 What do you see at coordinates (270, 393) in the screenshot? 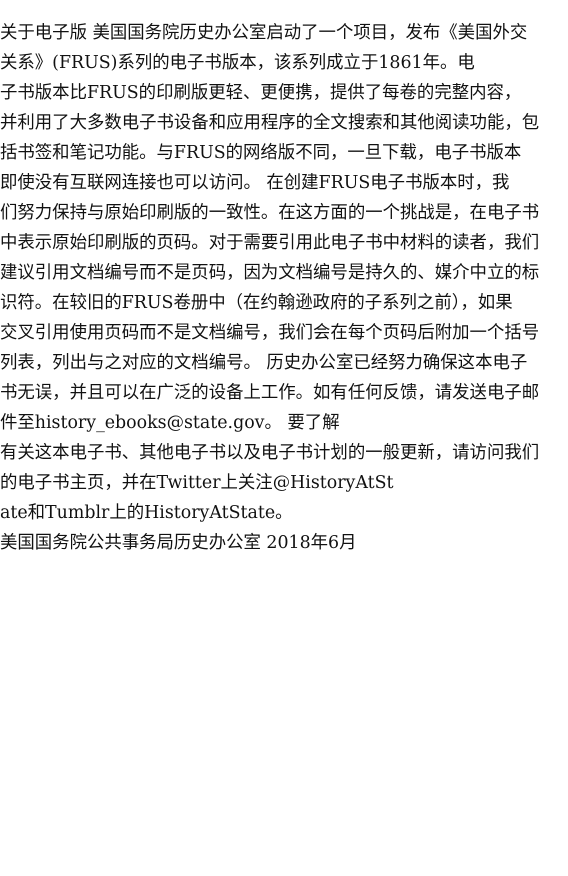
I see `text-line: 书无误，并且可以在广泛的设备上工作。如有任何反馈，请发送电子邮` at bounding box center [270, 393].